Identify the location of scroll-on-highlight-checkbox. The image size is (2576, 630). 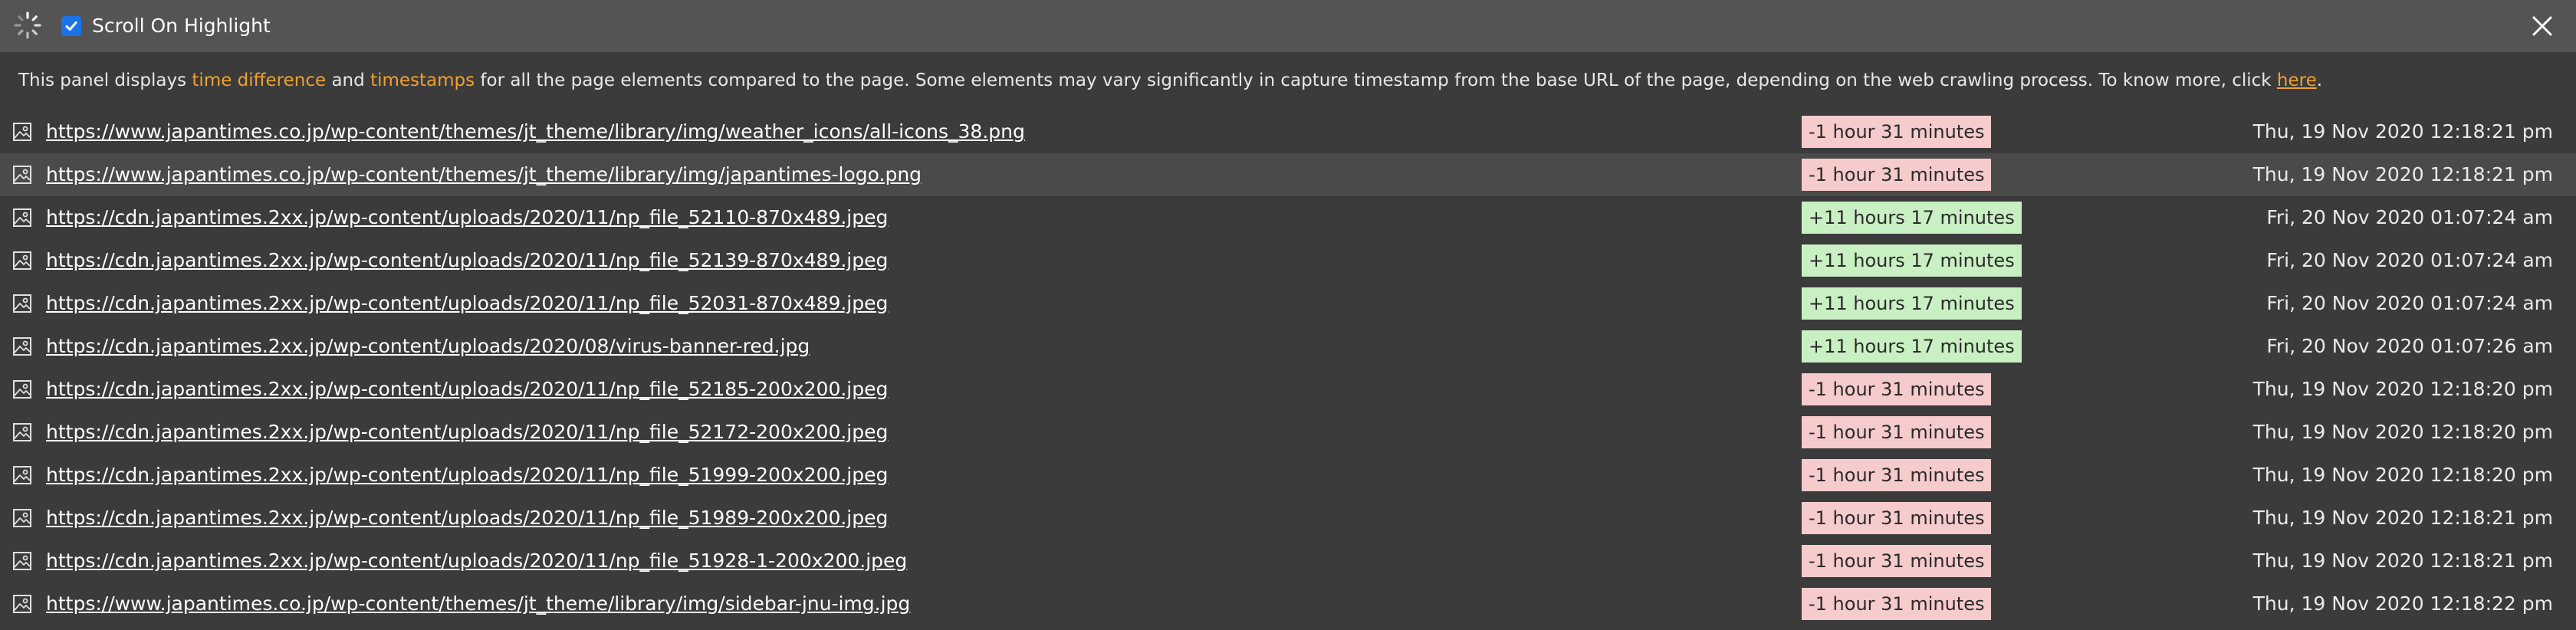
(71, 26).